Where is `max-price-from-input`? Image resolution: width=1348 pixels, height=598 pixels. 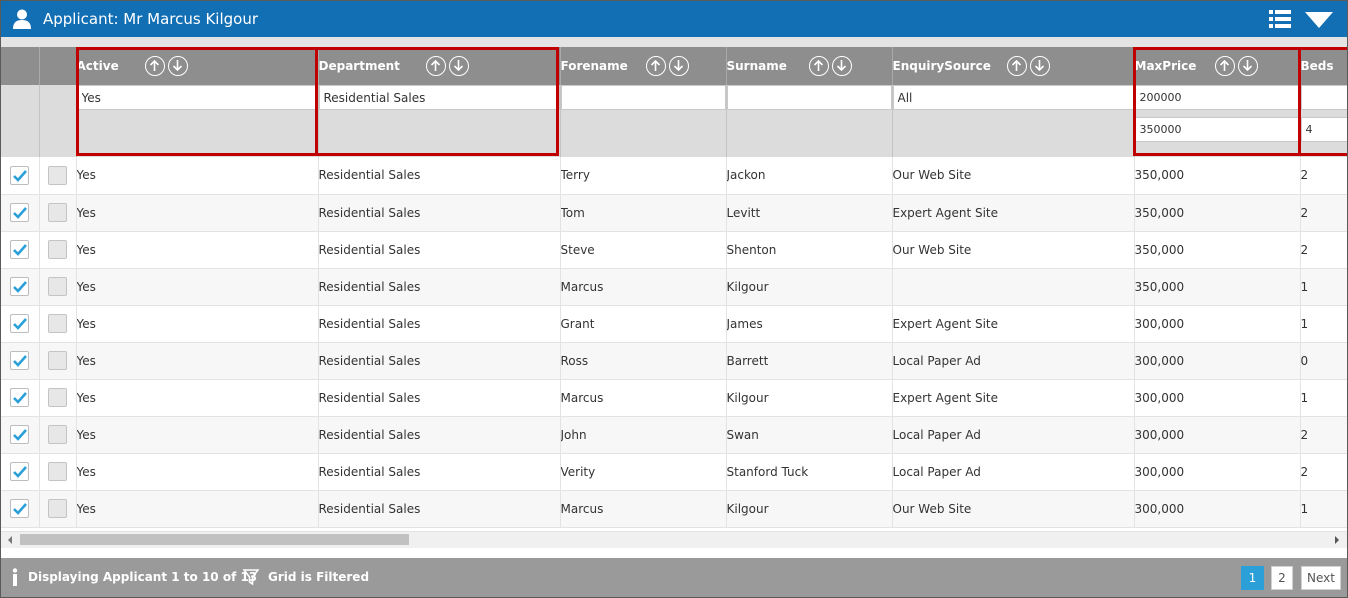
max-price-from-input is located at coordinates (1216, 97).